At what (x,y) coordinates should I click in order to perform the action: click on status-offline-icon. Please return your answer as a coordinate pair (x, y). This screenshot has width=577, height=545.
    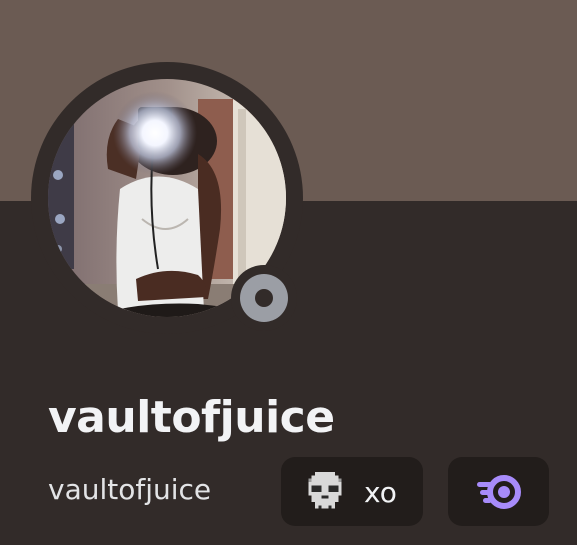
    Looking at the image, I should click on (264, 298).